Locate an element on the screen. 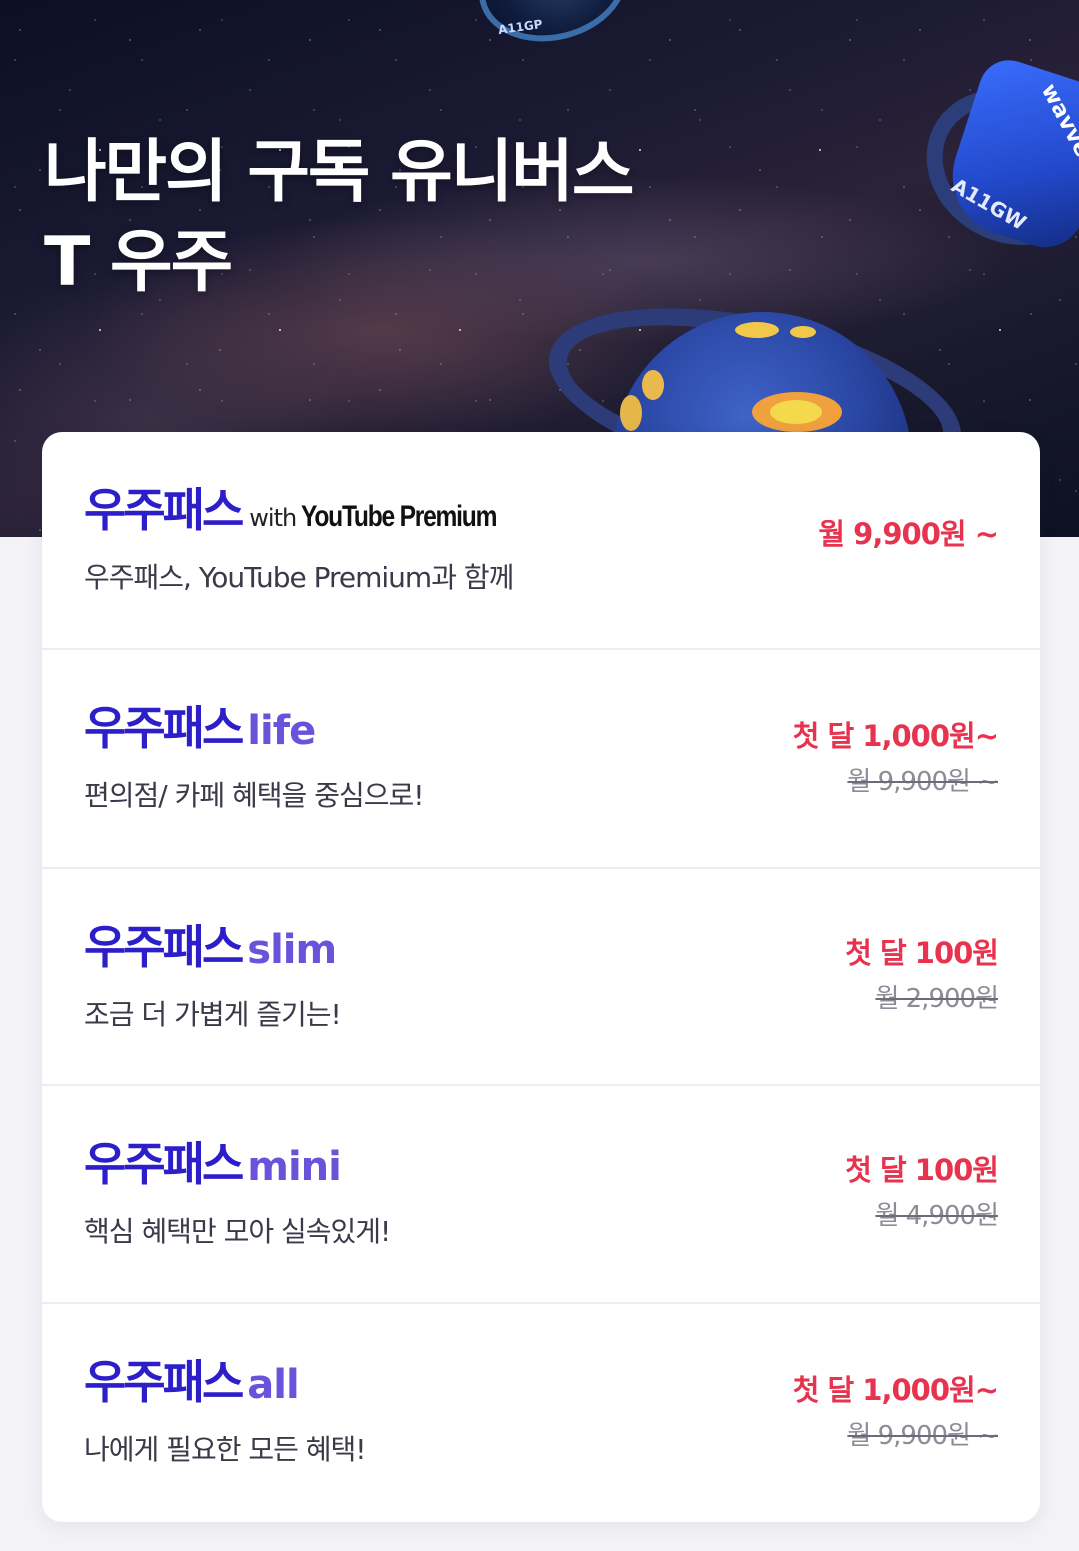  plan-suffix: mini is located at coordinates (294, 1167).